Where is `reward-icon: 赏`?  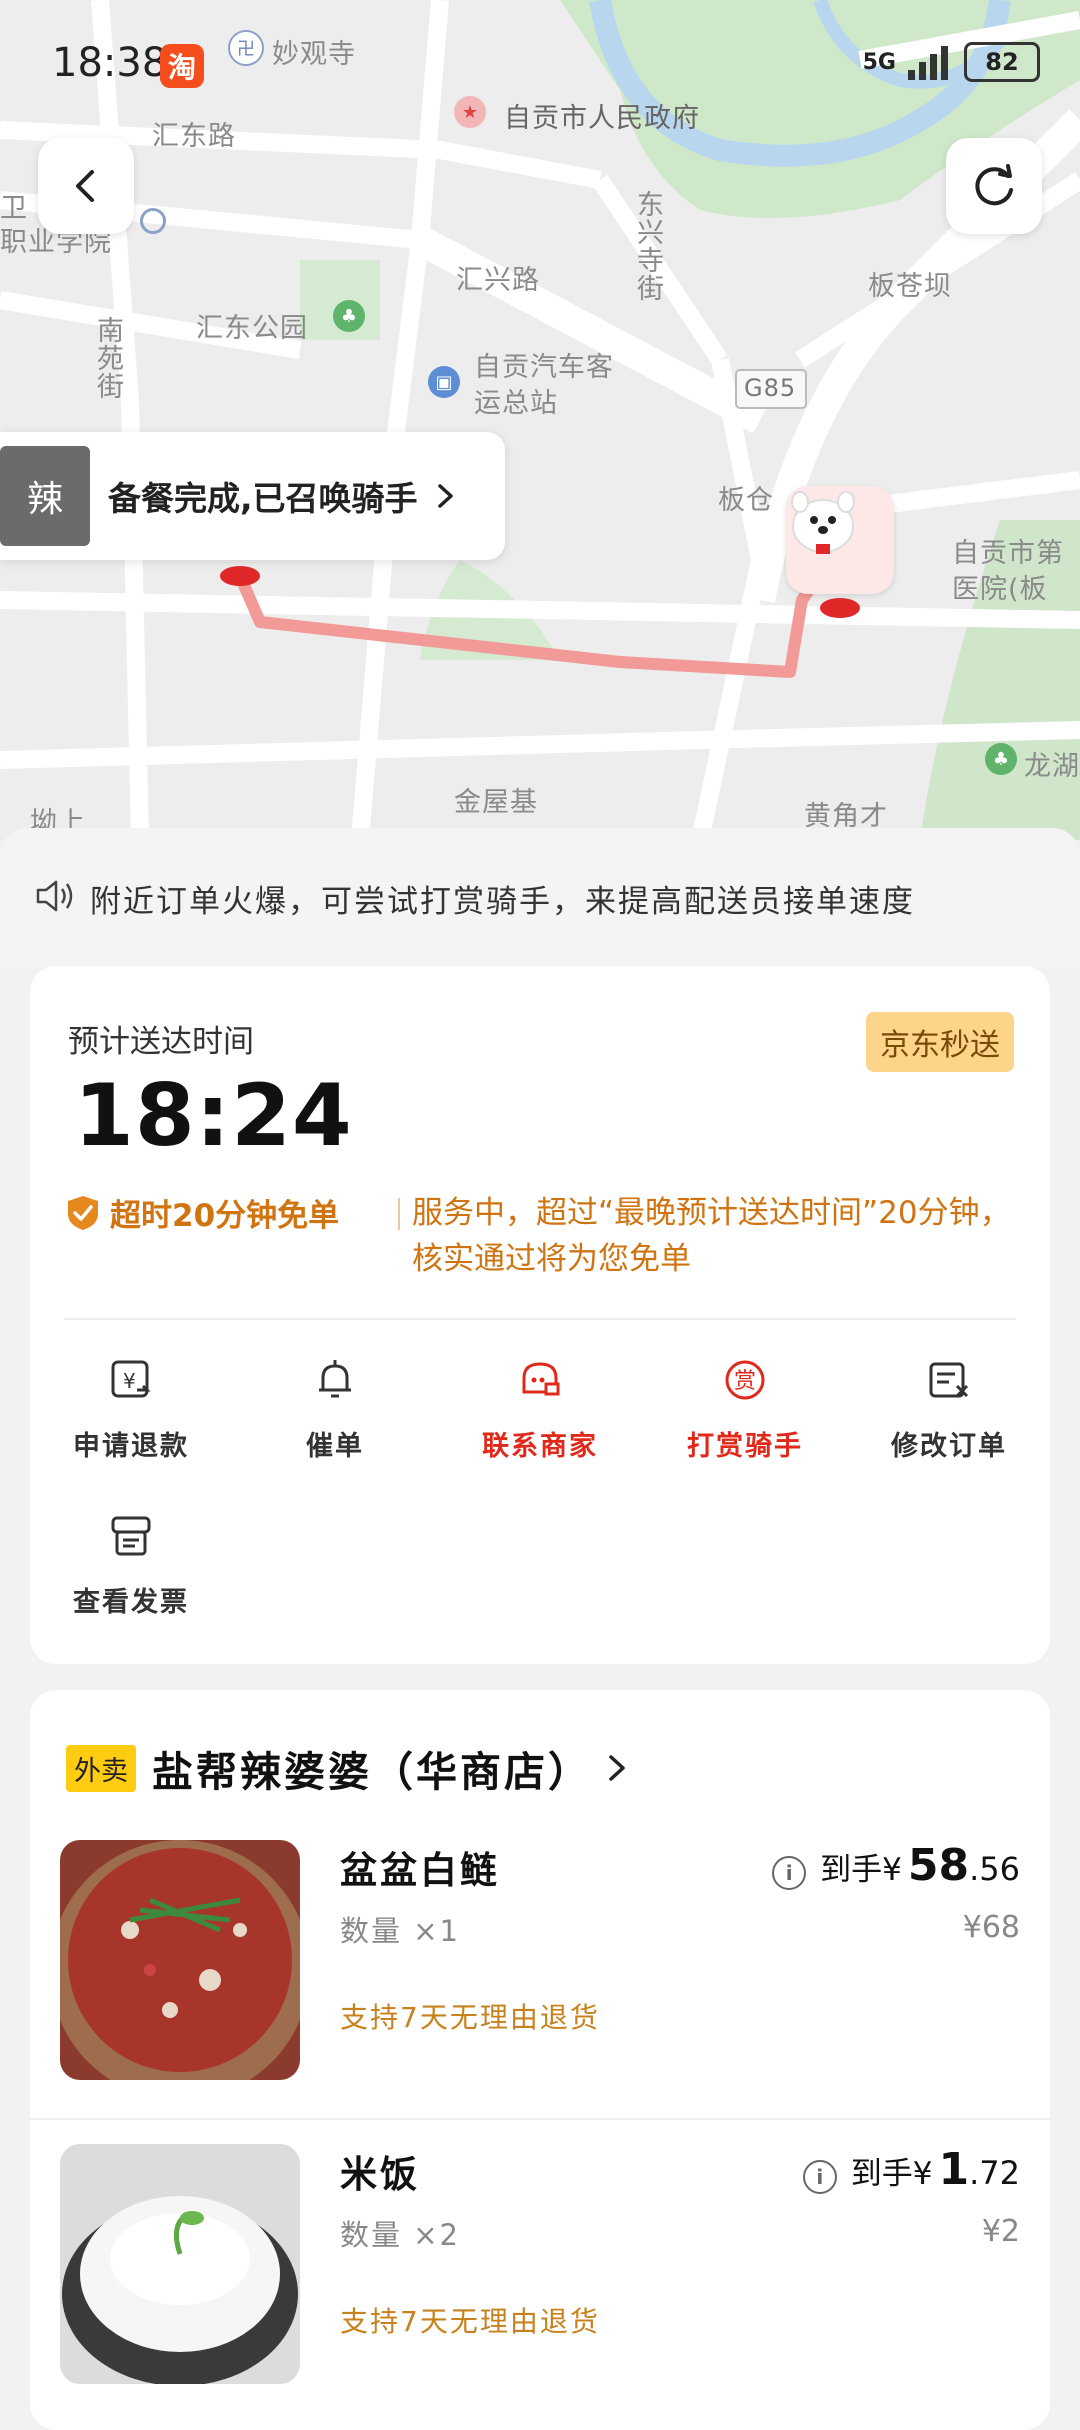 reward-icon: 赏 is located at coordinates (745, 1380).